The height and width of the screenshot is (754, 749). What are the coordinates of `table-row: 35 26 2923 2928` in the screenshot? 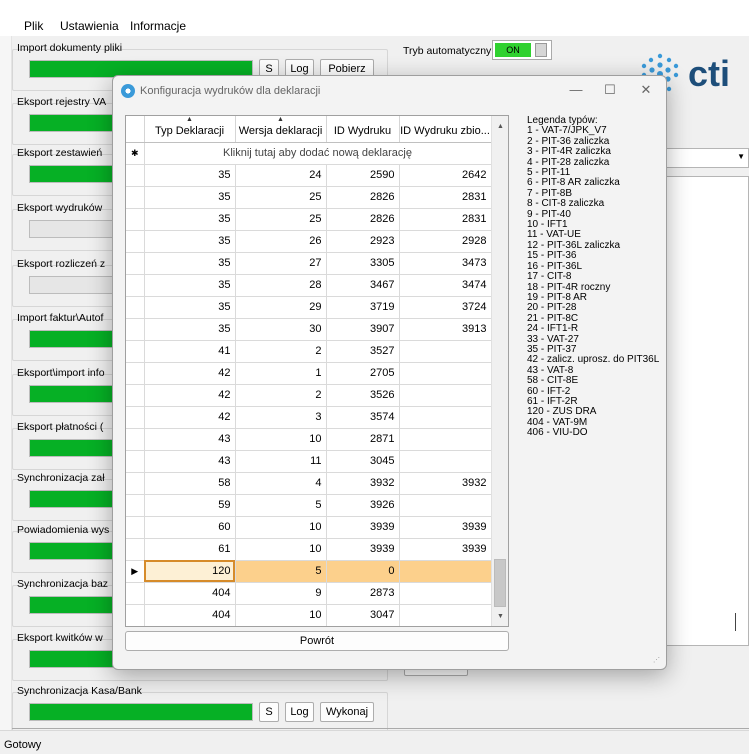 It's located at (309, 241).